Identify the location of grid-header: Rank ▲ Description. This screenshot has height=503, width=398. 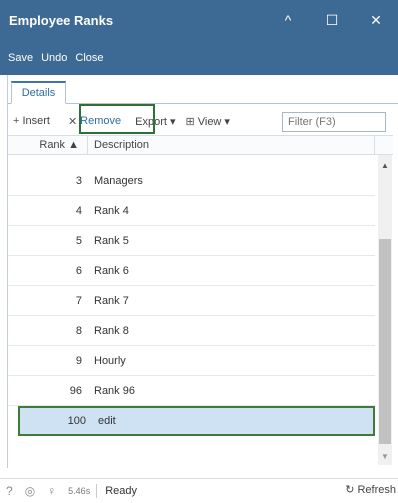
(200, 145).